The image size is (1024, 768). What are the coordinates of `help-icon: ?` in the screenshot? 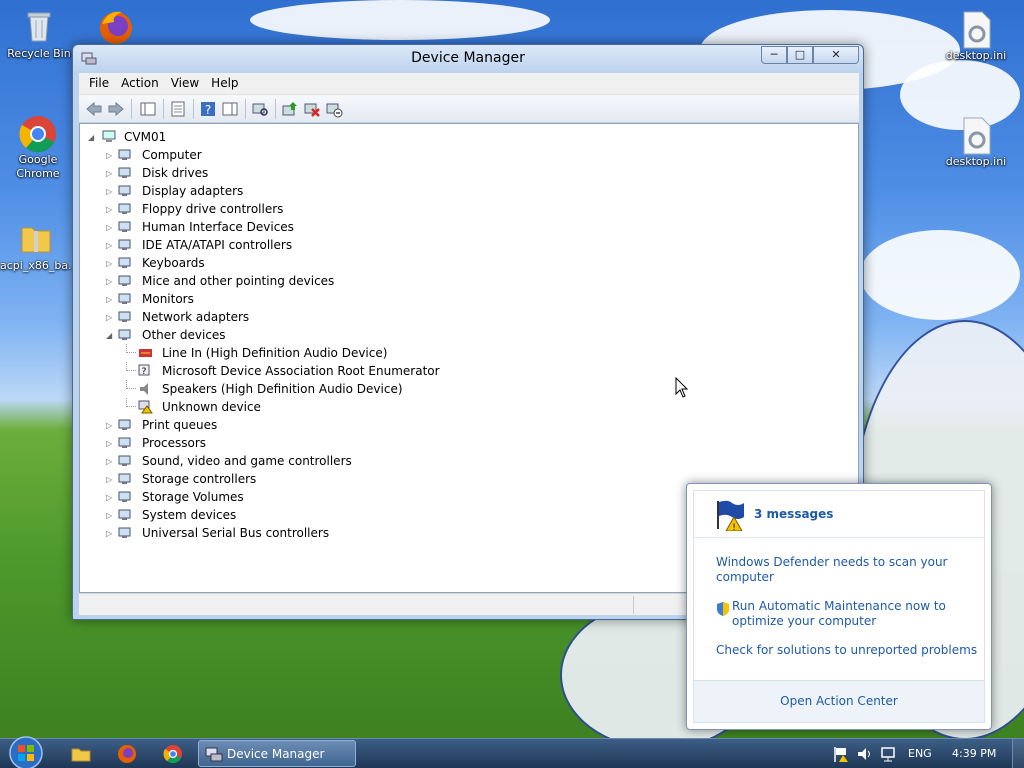 It's located at (208, 109).